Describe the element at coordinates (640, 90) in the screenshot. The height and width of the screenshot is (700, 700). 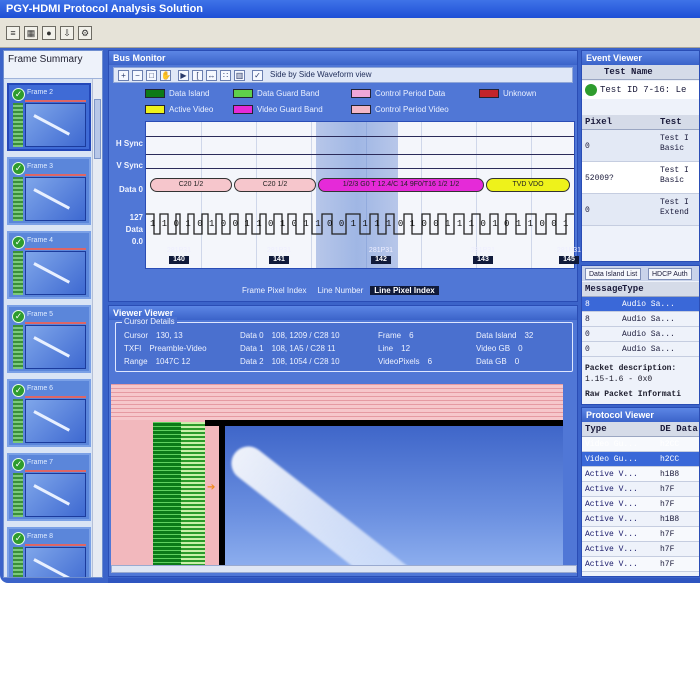
I see `event-row: Test ID 7-16: Le` at that location.